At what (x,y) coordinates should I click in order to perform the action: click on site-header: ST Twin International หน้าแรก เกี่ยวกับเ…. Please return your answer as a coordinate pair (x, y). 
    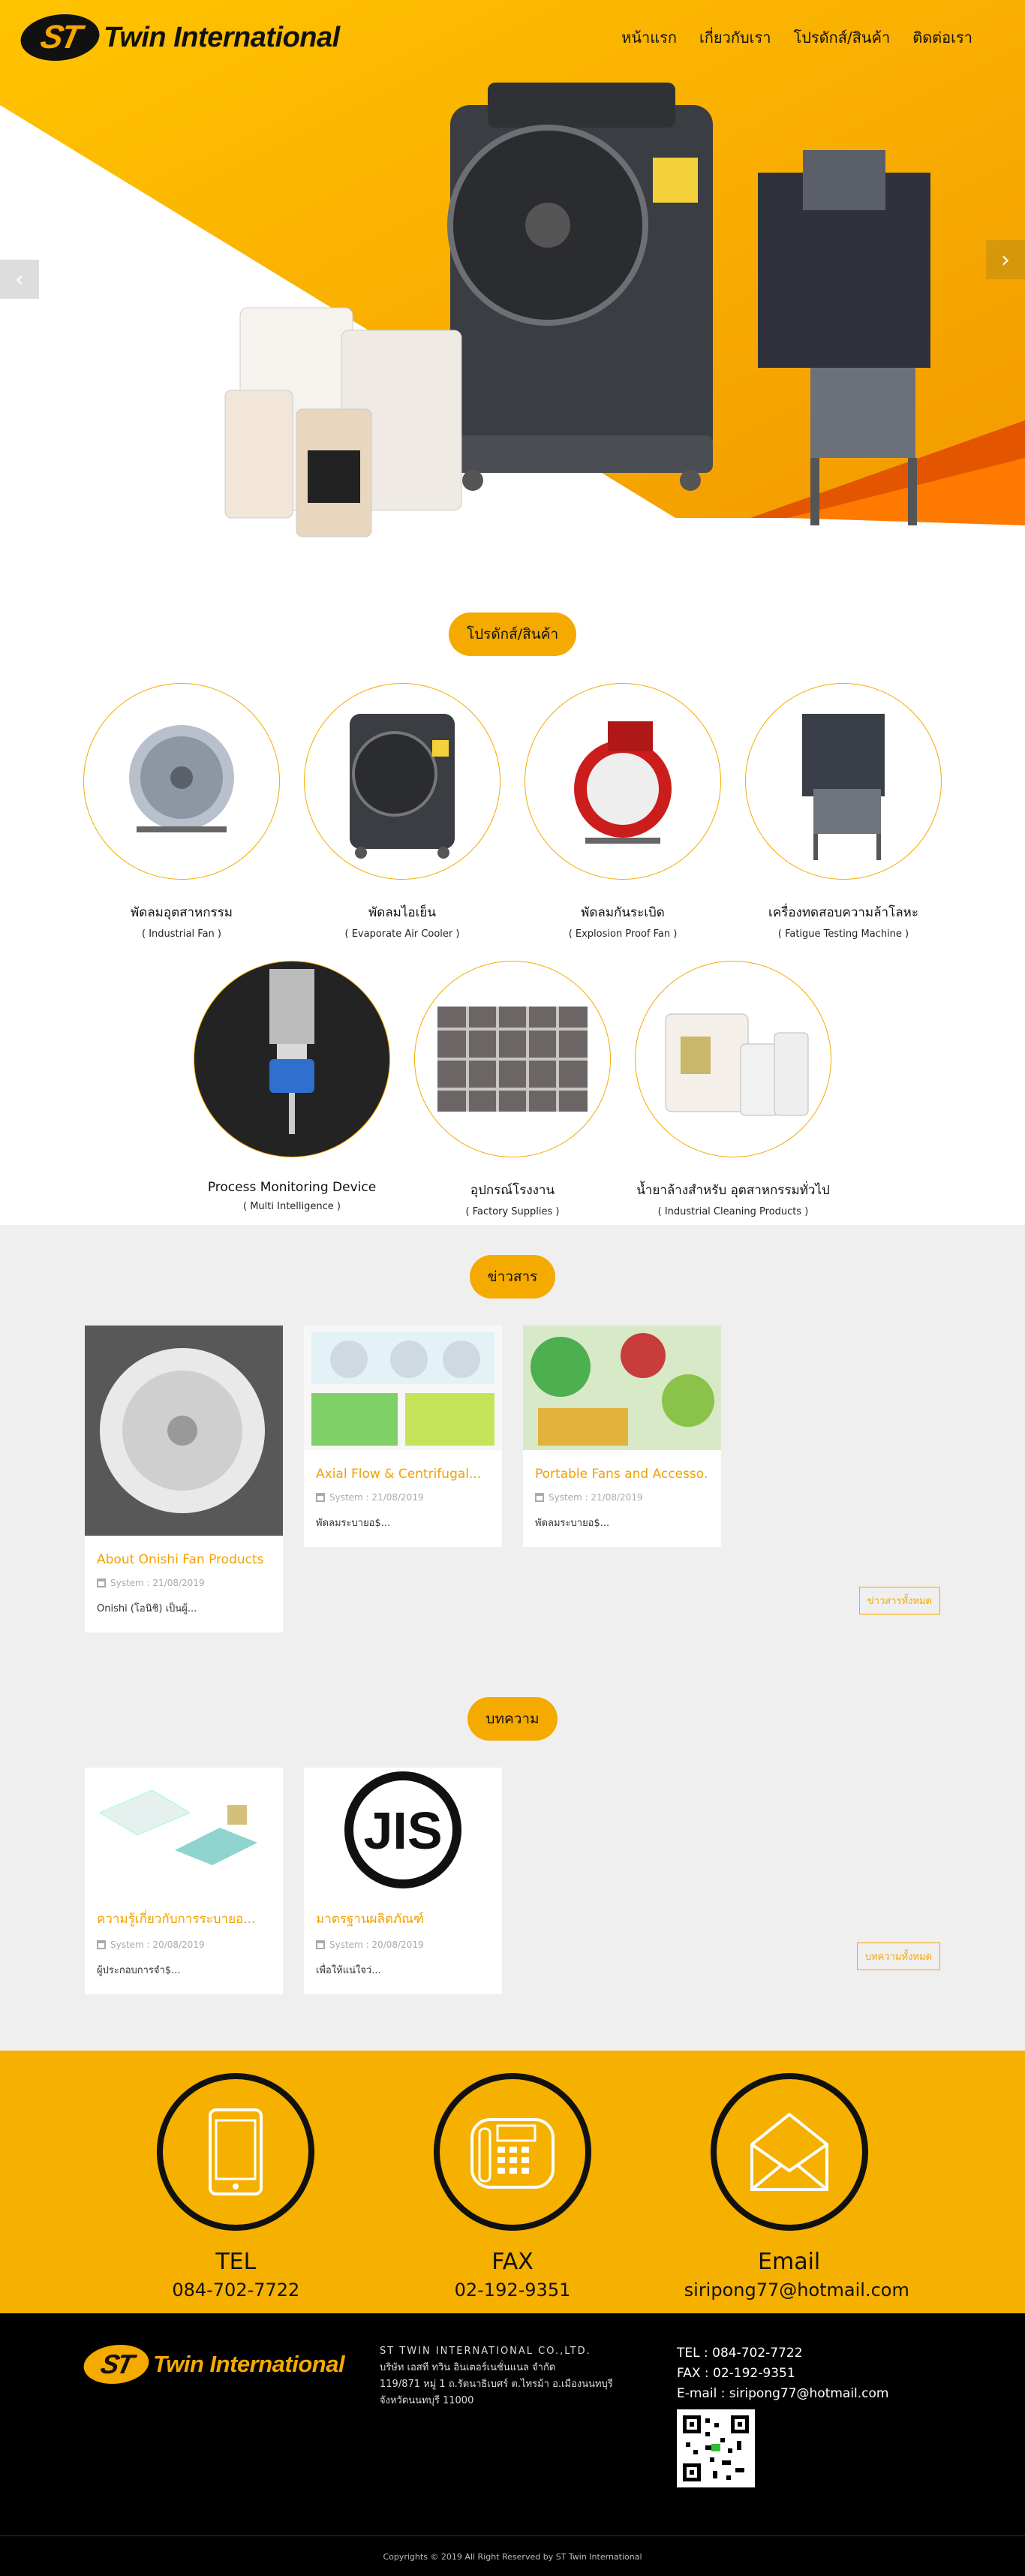
    Looking at the image, I should click on (512, 37).